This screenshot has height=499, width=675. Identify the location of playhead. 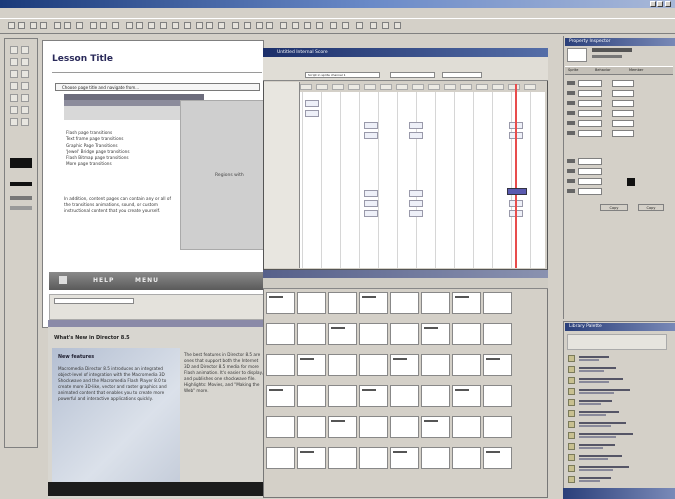
(516, 176).